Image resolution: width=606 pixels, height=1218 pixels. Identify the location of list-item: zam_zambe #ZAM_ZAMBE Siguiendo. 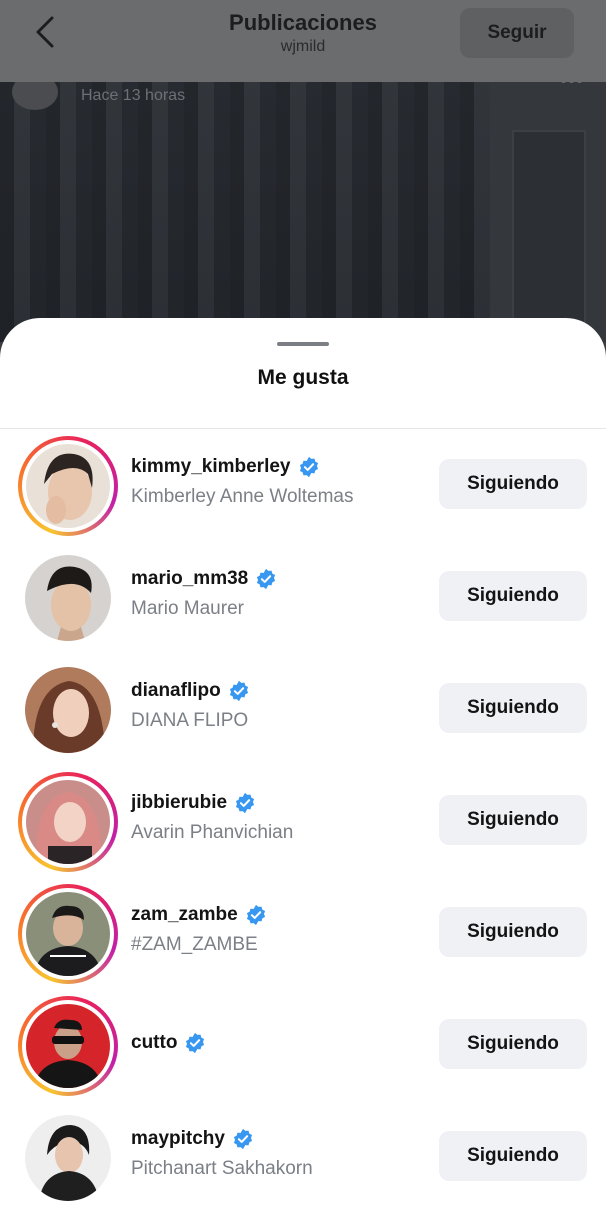
(303, 934).